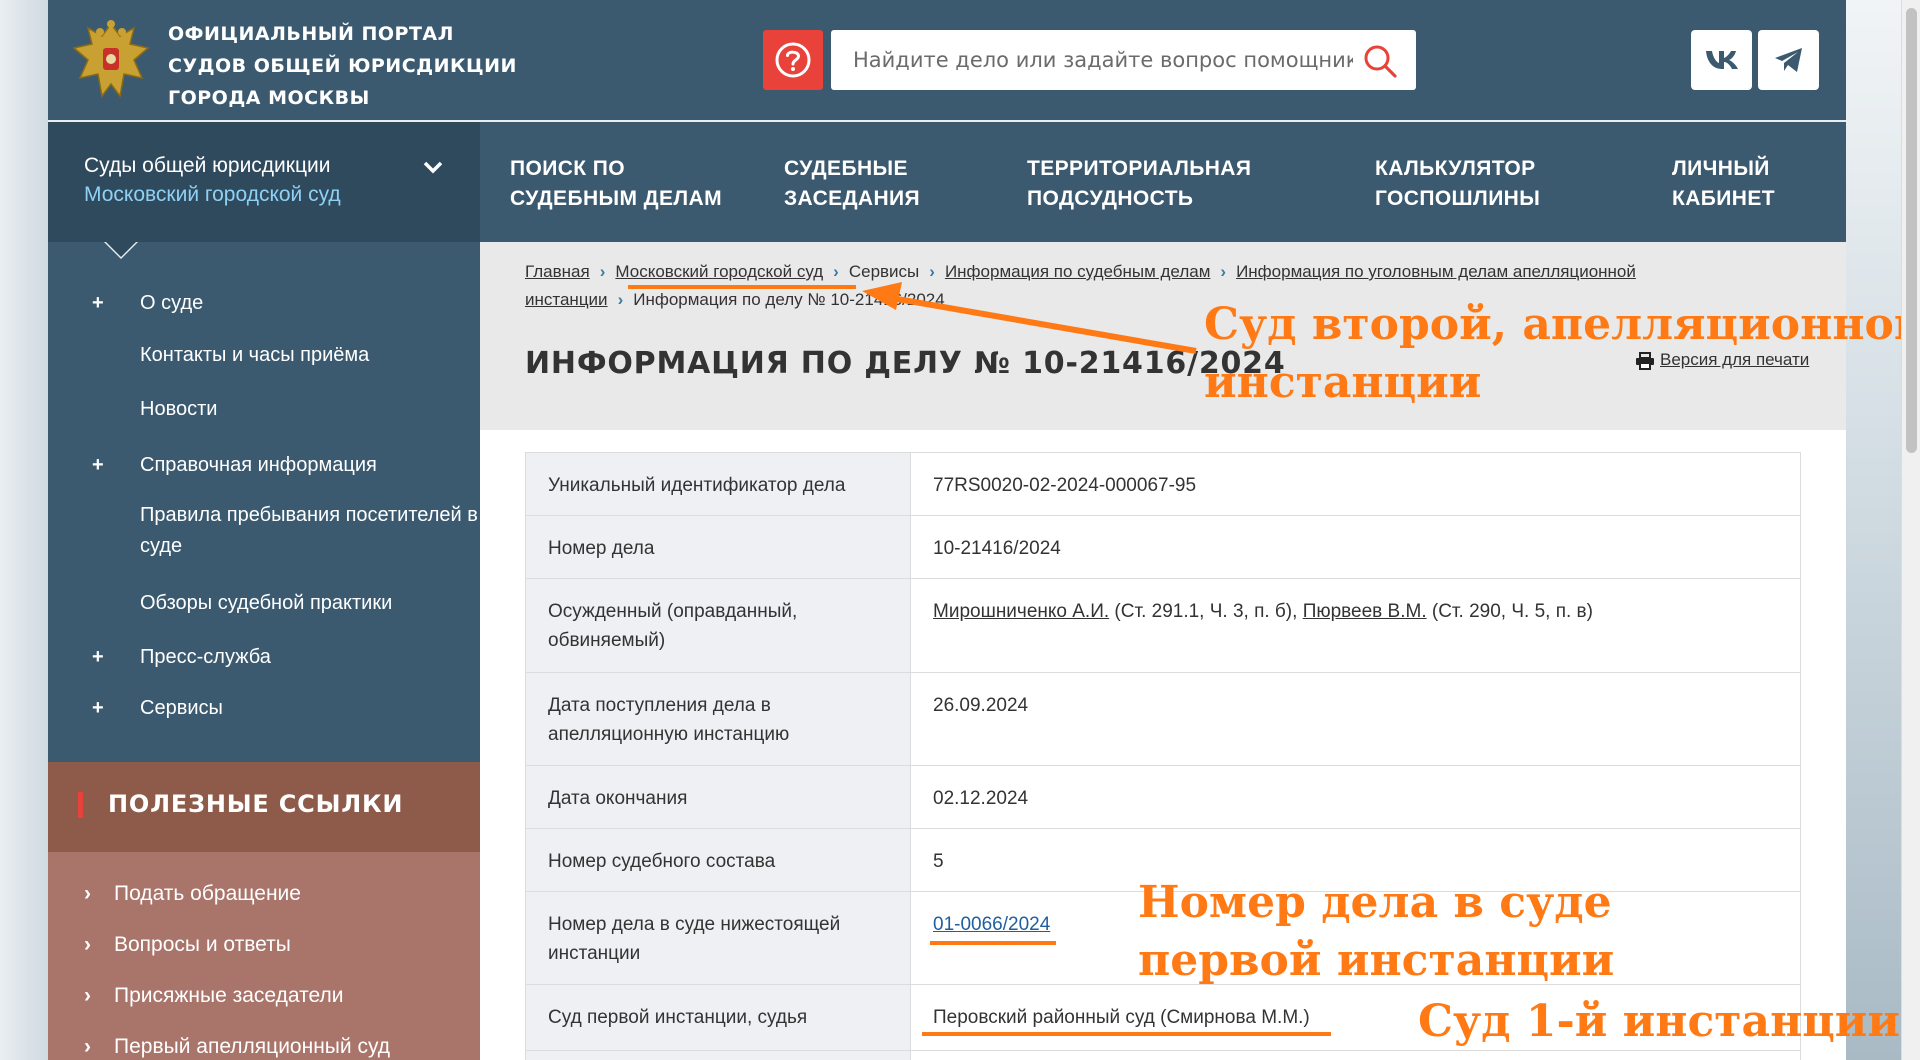 Image resolution: width=1920 pixels, height=1060 pixels. Describe the element at coordinates (1355, 719) in the screenshot. I see `row-value: 26.09.2024` at that location.